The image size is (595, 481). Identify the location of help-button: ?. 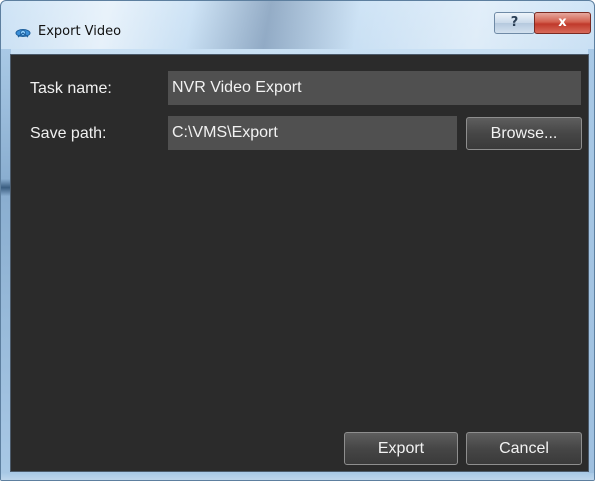
(514, 23).